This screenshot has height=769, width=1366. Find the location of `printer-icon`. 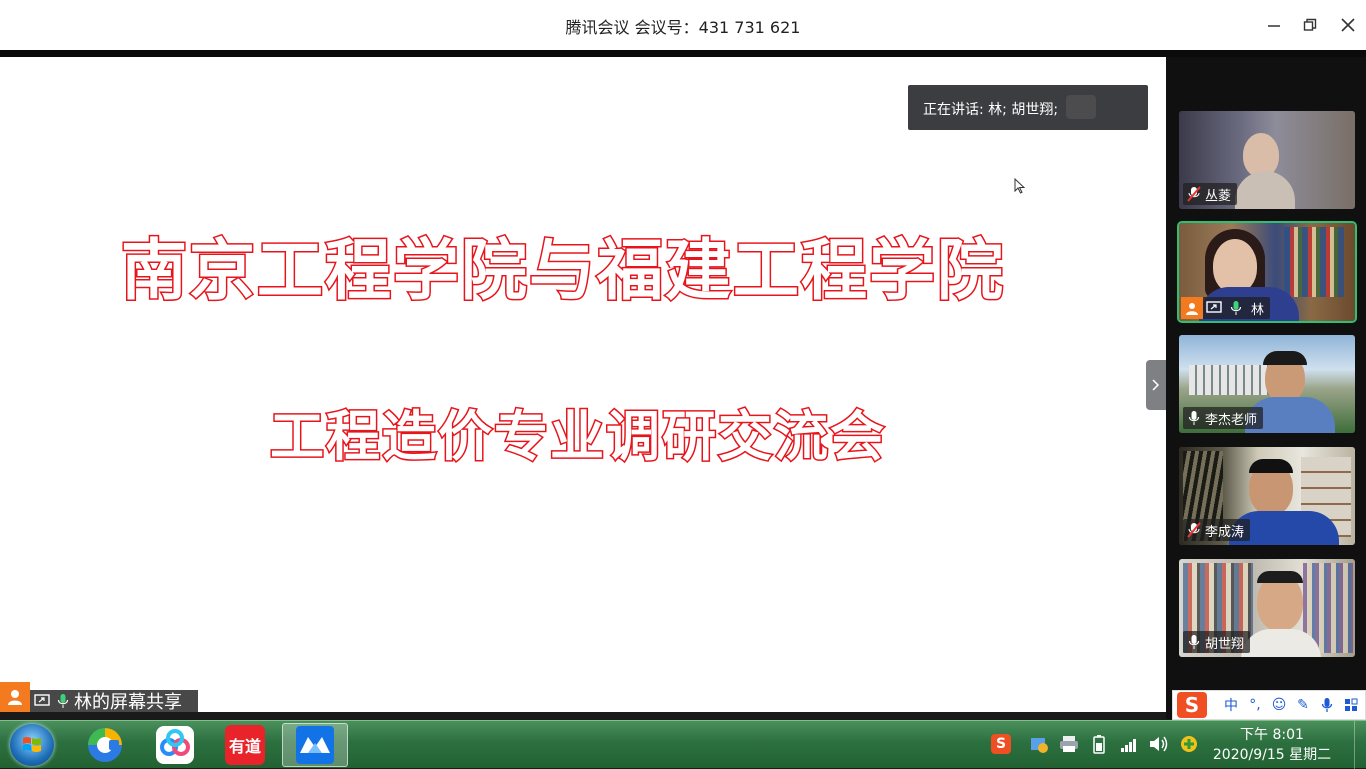

printer-icon is located at coordinates (1069, 744).